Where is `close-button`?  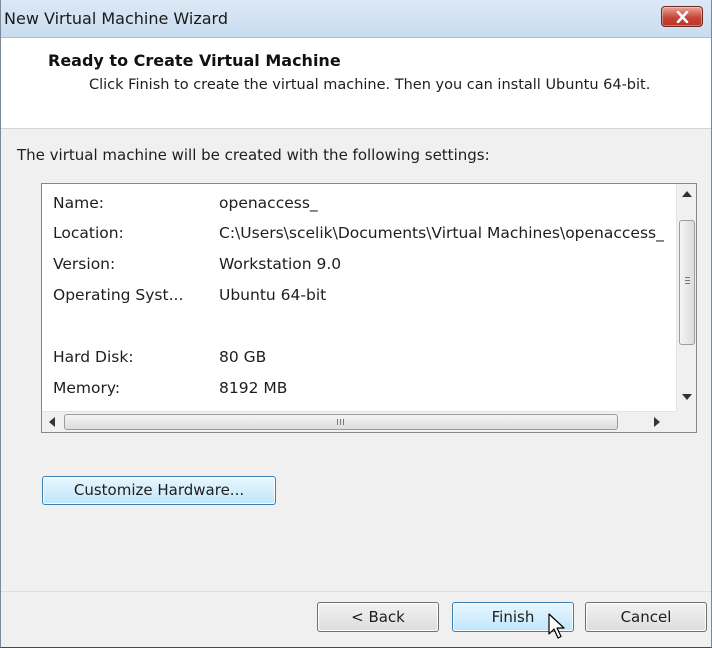
close-button is located at coordinates (682, 16).